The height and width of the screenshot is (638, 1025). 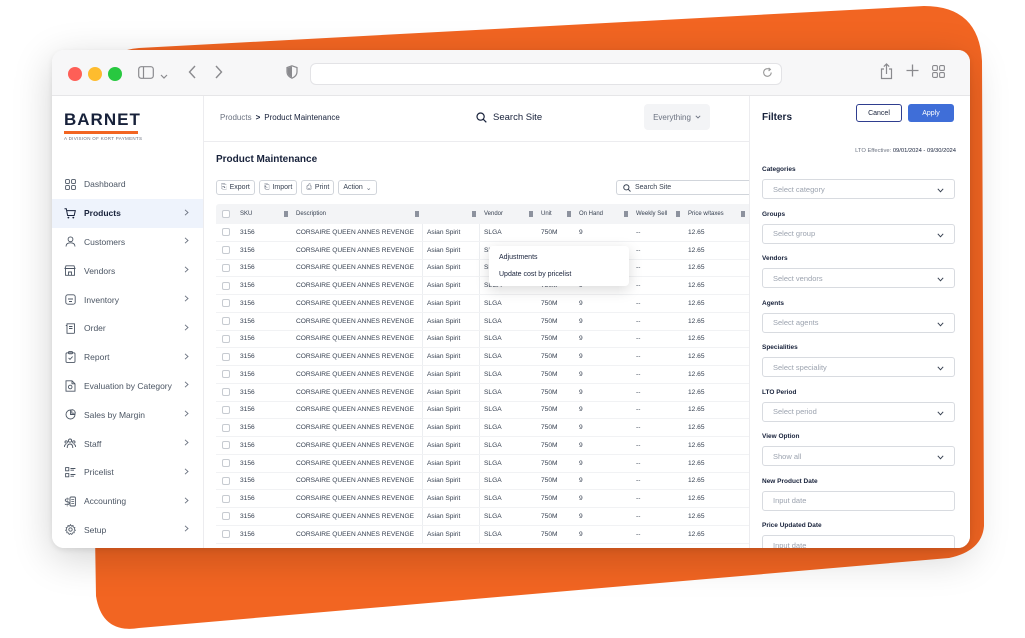 What do you see at coordinates (677, 117) in the screenshot?
I see `search-scope-select: Everything` at bounding box center [677, 117].